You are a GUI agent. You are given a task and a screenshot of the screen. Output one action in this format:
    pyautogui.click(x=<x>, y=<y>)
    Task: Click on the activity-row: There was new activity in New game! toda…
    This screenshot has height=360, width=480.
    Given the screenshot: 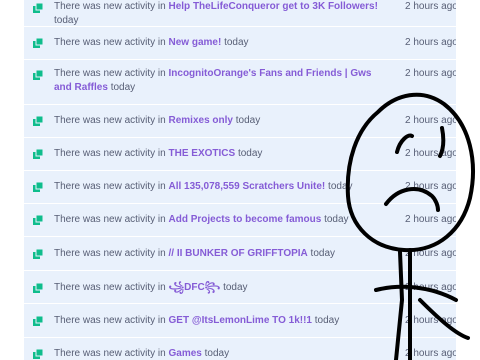 What is the action you would take?
    pyautogui.click(x=240, y=43)
    